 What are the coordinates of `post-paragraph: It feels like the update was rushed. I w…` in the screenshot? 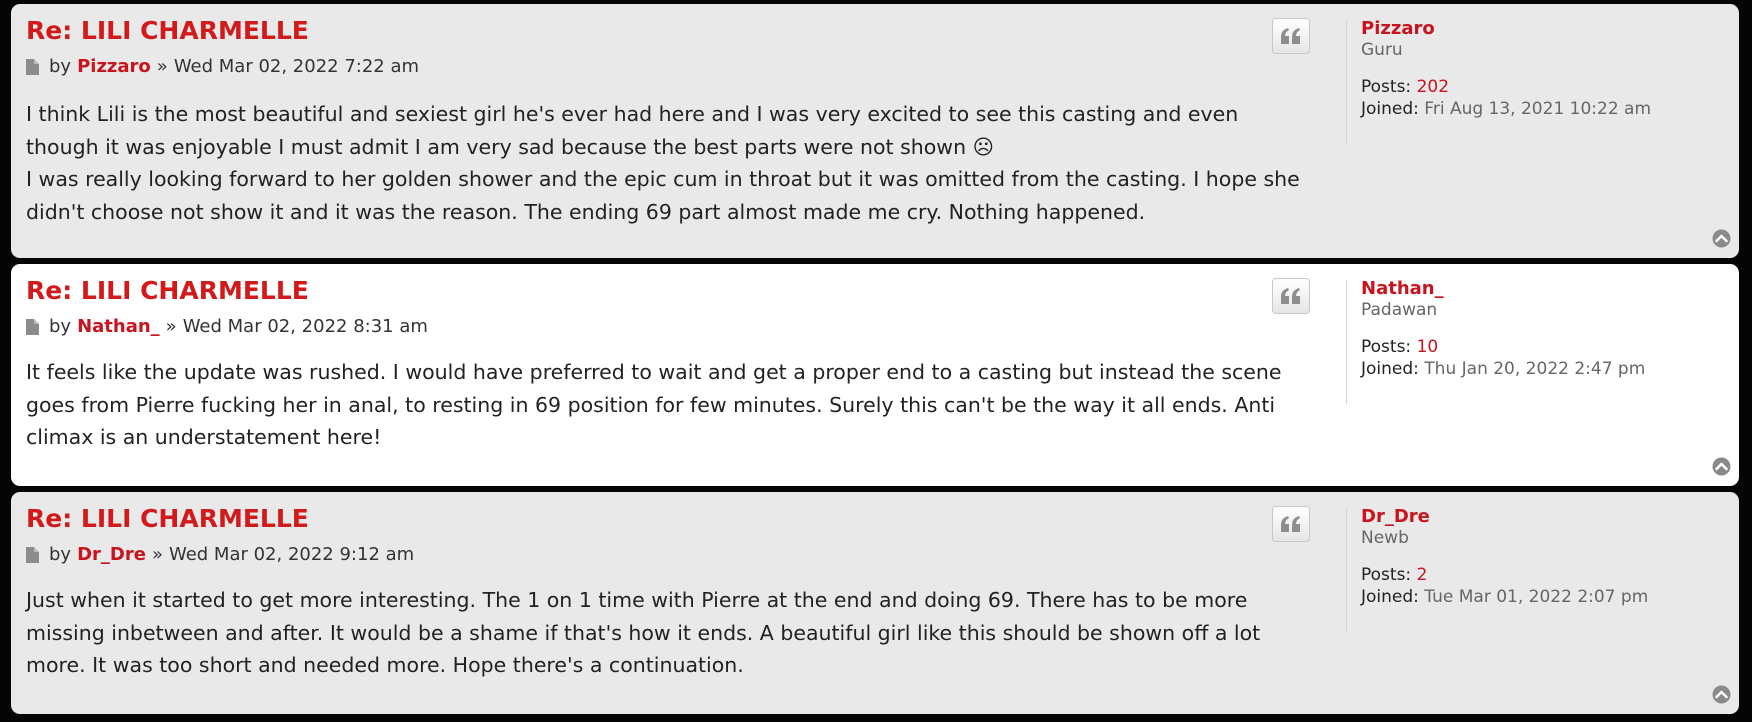 It's located at (654, 404).